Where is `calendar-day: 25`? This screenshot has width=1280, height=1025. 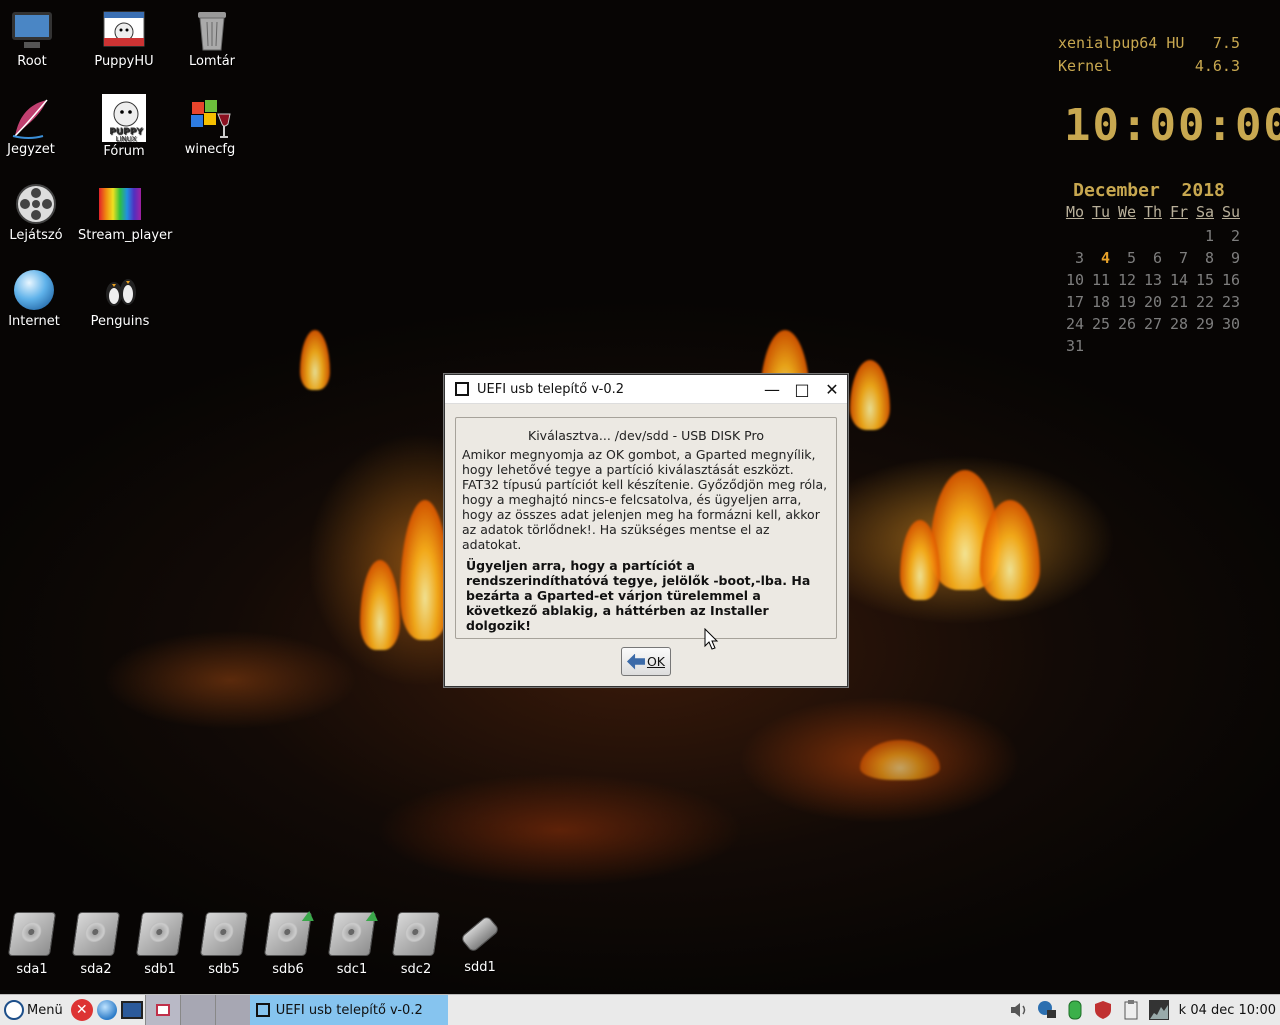
calendar-day: 25 is located at coordinates (1100, 324).